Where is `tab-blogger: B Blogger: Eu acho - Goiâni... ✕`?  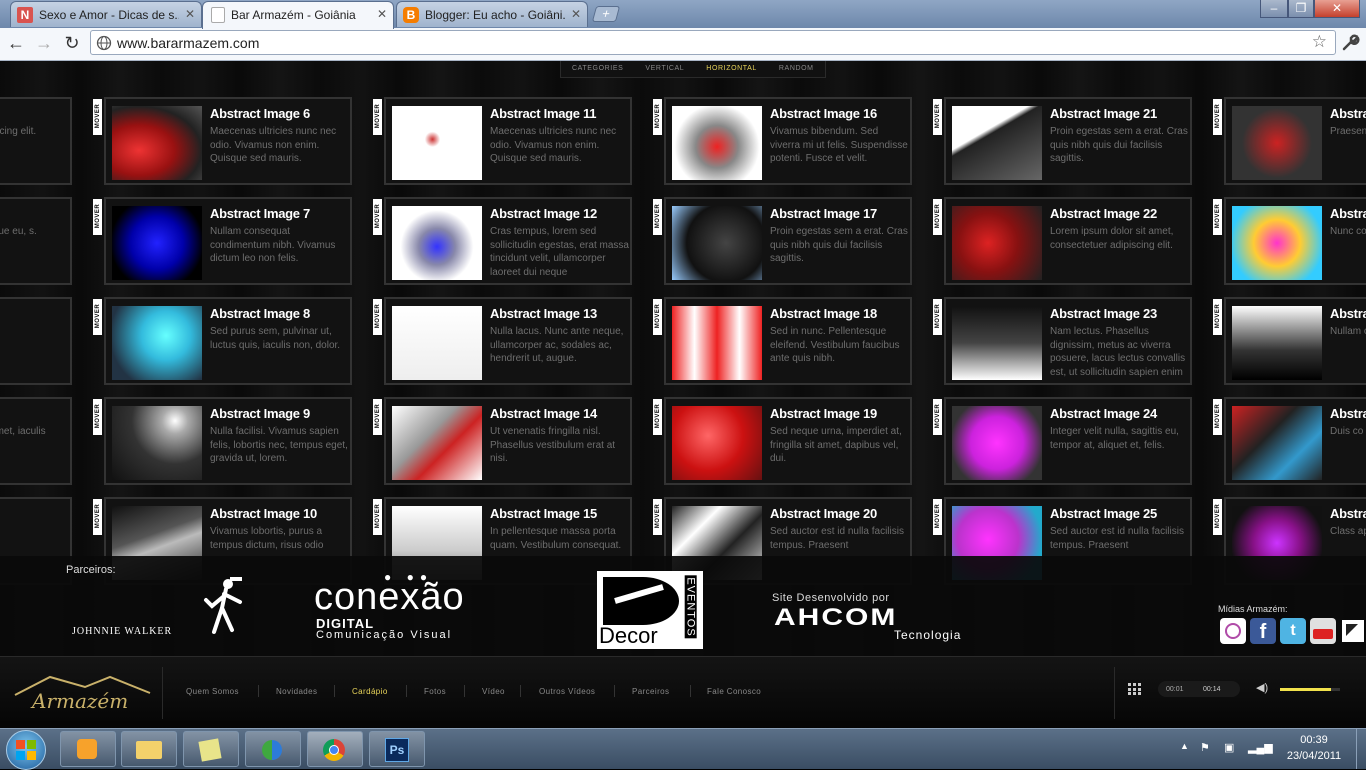
tab-blogger: B Blogger: Eu acho - Goiâni... ✕ is located at coordinates (492, 14).